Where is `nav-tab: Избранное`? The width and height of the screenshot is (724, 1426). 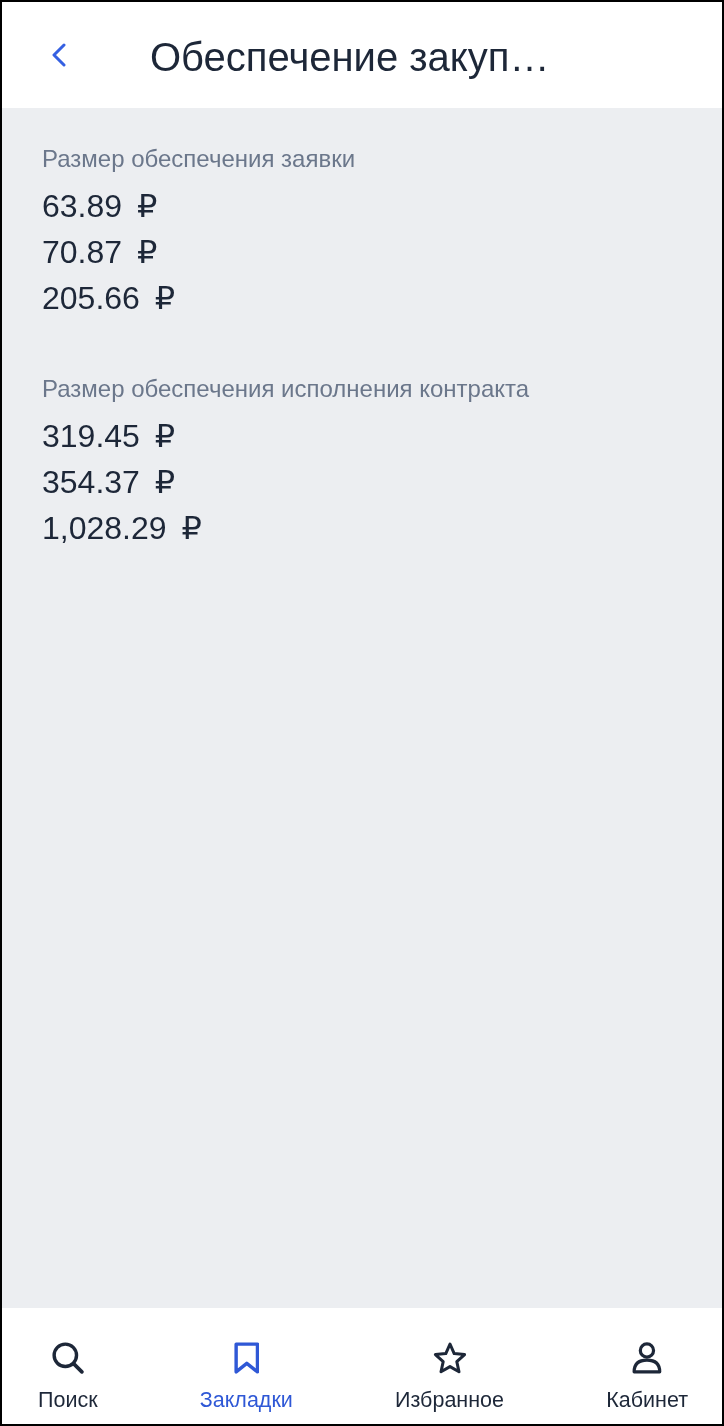
nav-tab: Избранное is located at coordinates (449, 1363).